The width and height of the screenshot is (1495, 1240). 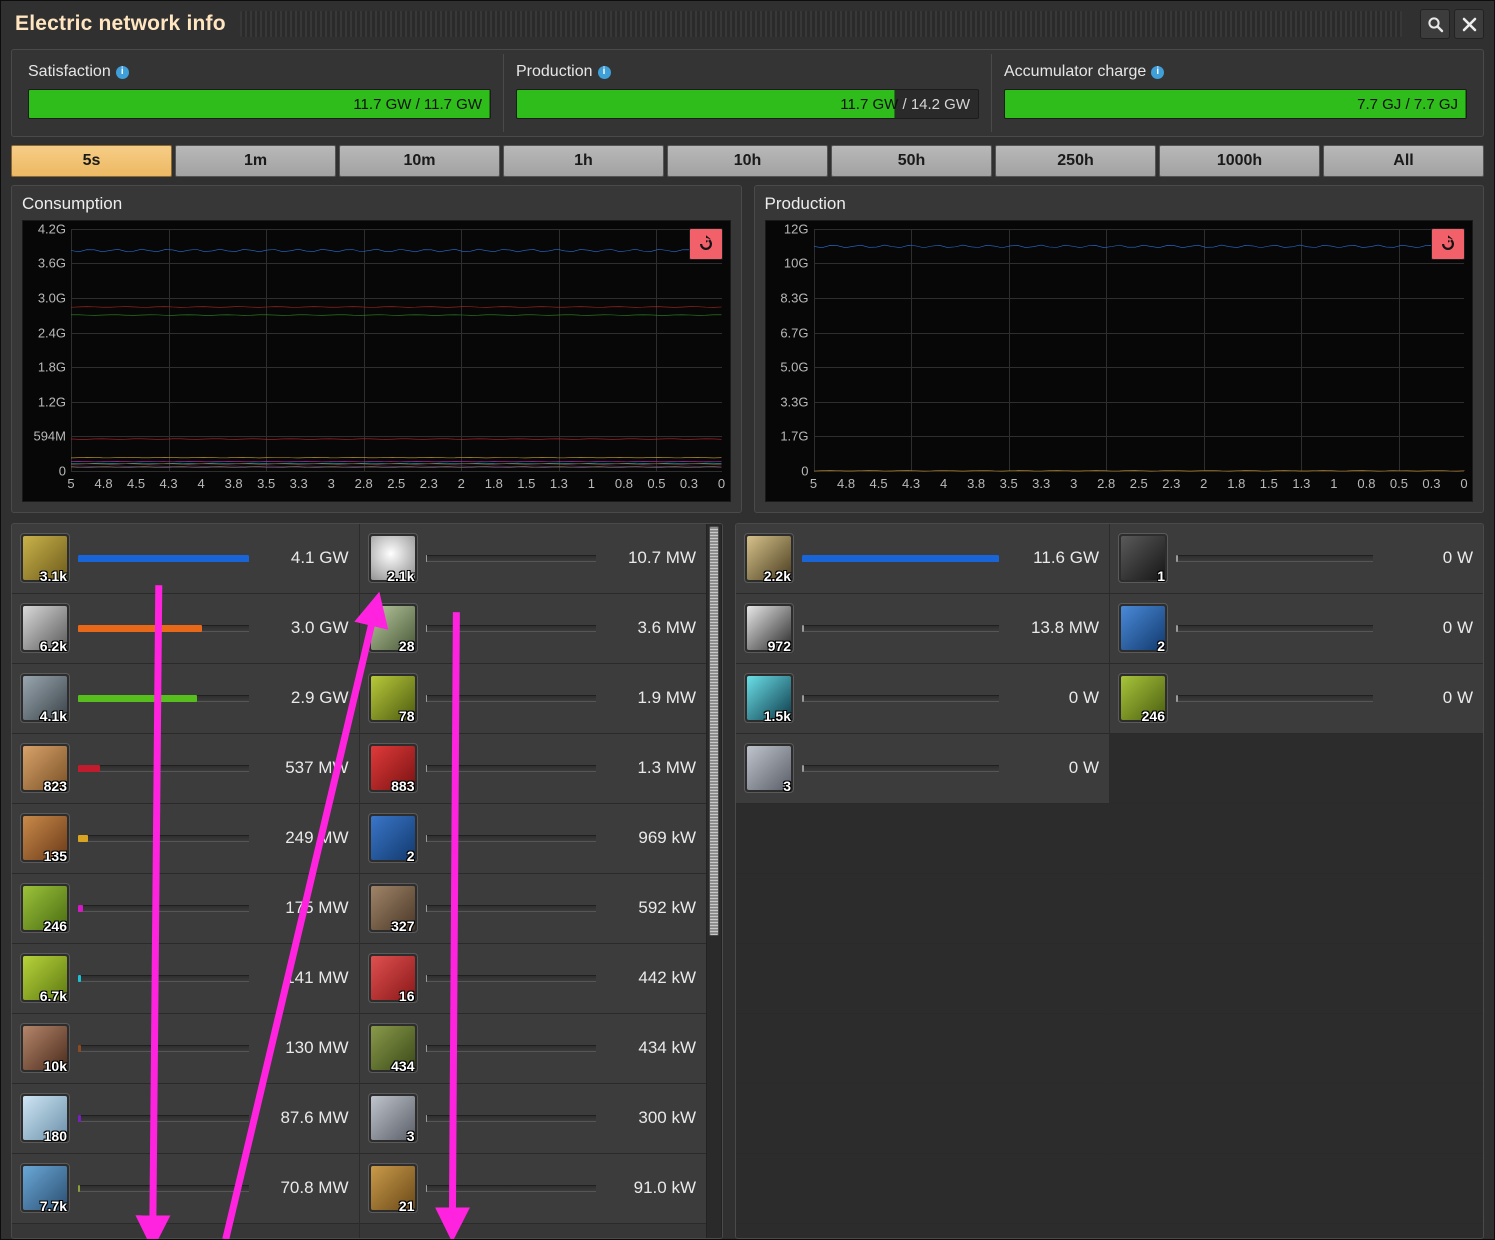 I want to click on consumption-scrollbar, so click(x=714, y=880).